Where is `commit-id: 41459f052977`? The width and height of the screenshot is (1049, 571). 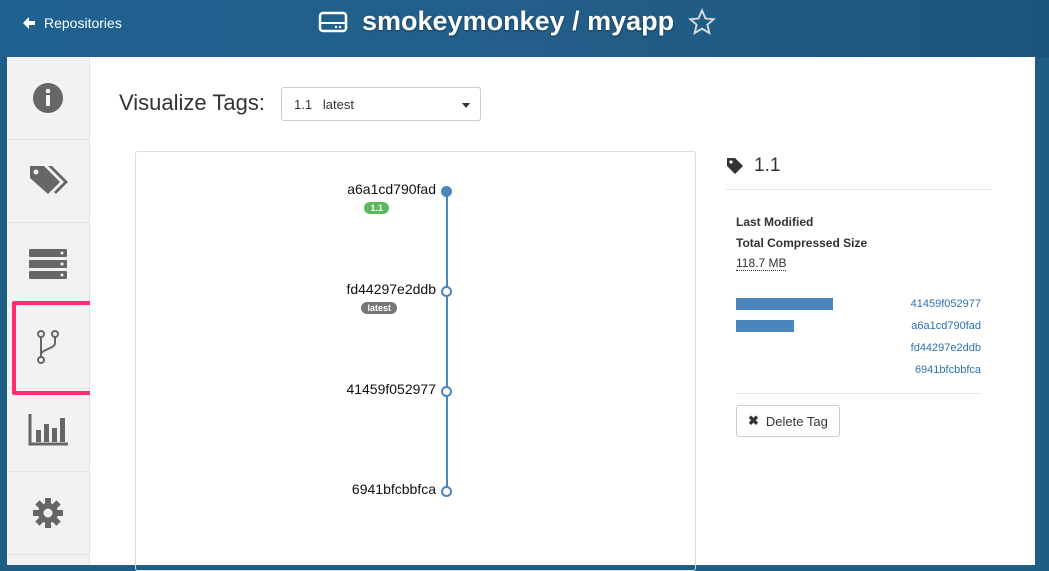
commit-id: 41459f052977 is located at coordinates (391, 389).